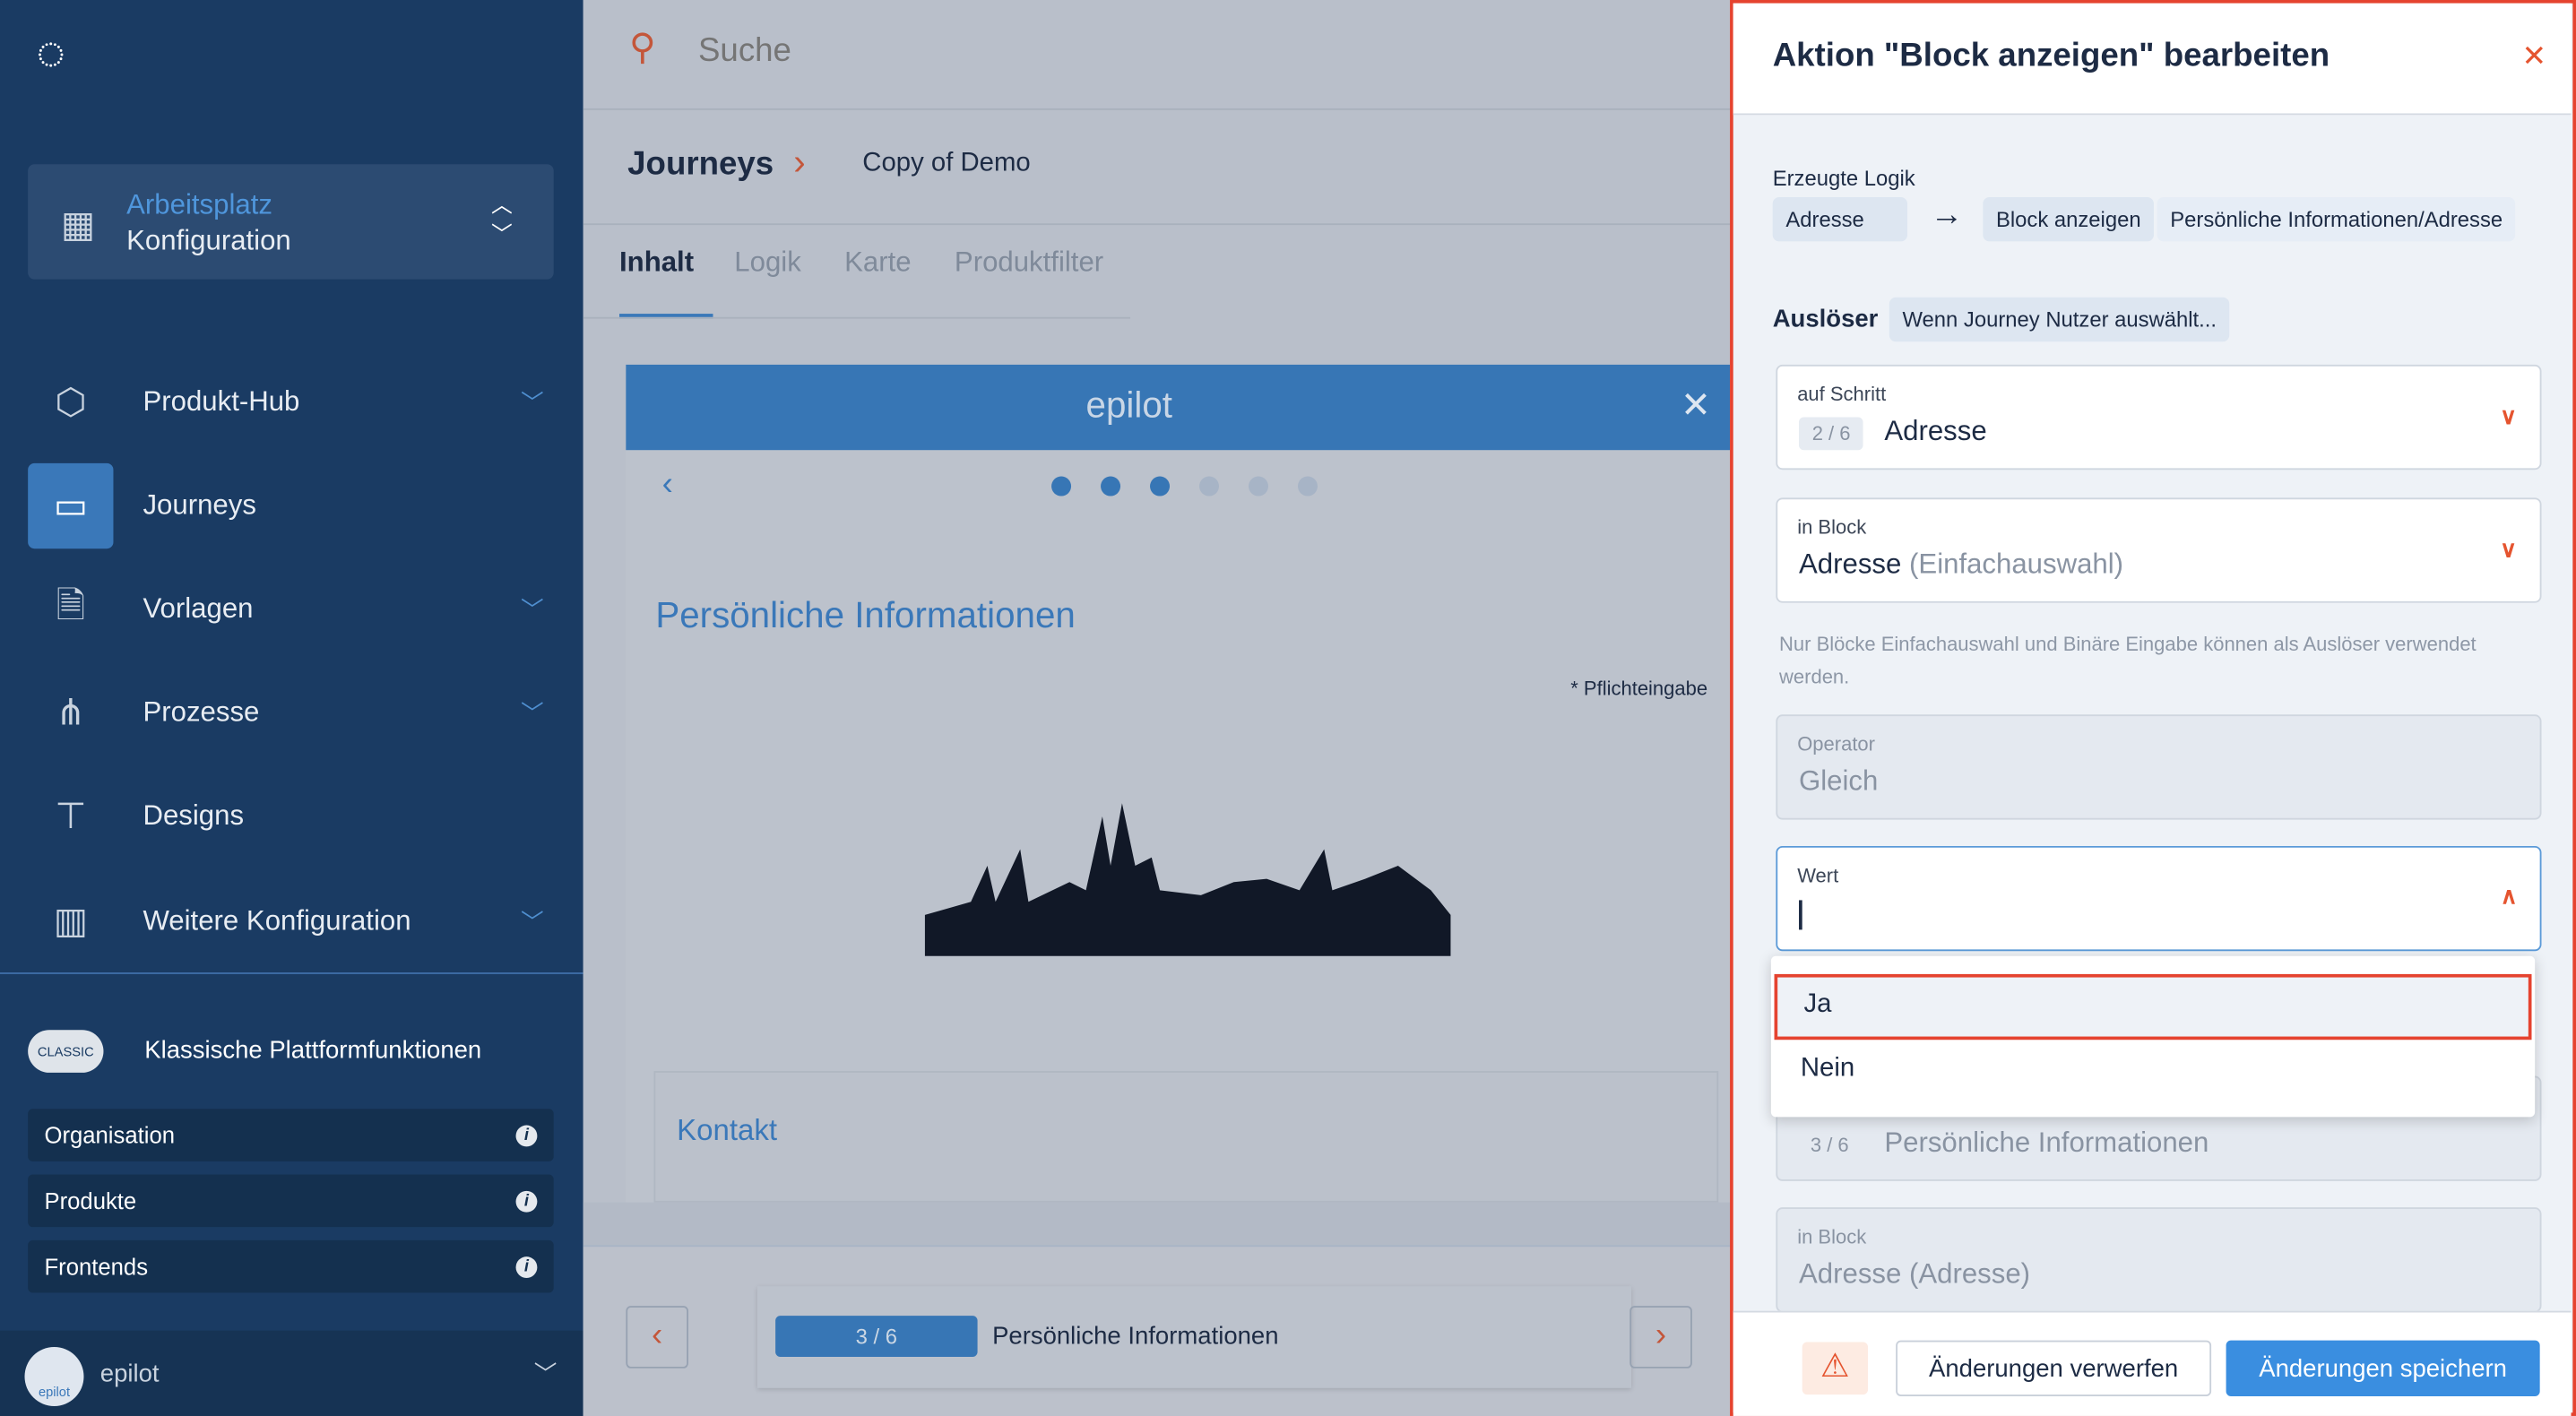 The width and height of the screenshot is (2576, 1416). I want to click on file-clip-icon: 🗎, so click(71, 605).